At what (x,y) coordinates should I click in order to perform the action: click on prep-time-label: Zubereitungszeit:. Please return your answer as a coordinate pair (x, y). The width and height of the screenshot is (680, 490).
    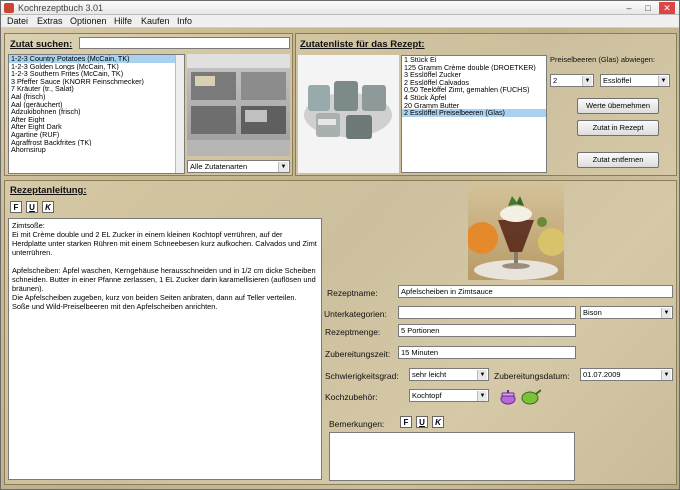
    Looking at the image, I should click on (358, 354).